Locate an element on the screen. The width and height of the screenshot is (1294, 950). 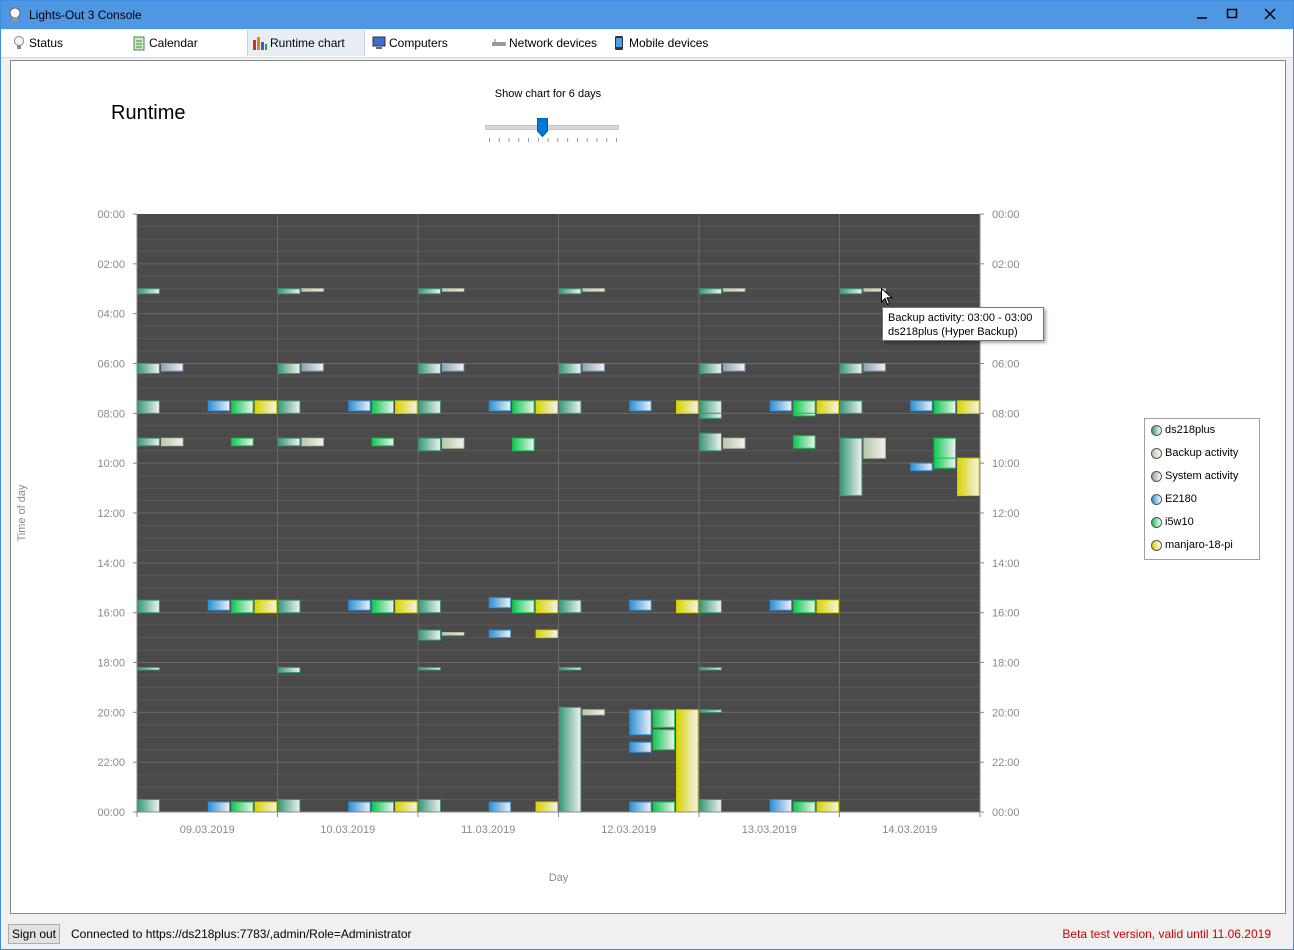
tab-runtime-chart: Runtime chart is located at coordinates (306, 43).